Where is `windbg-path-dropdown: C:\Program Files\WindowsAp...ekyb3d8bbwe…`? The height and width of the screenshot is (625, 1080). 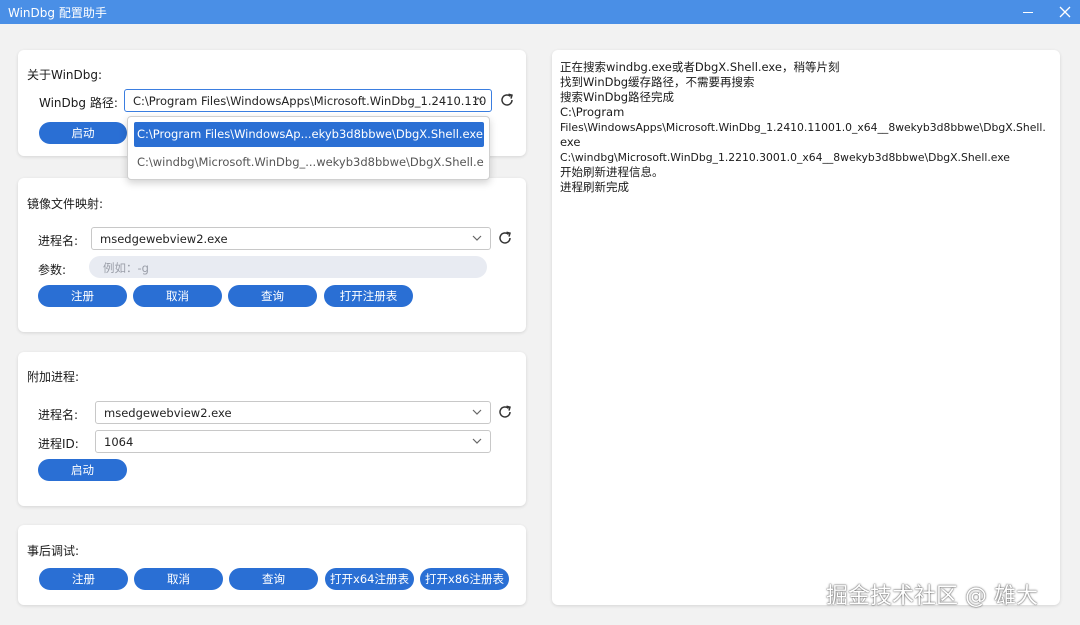 windbg-path-dropdown: C:\Program Files\WindowsAp...ekyb3d8bbwe… is located at coordinates (308, 148).